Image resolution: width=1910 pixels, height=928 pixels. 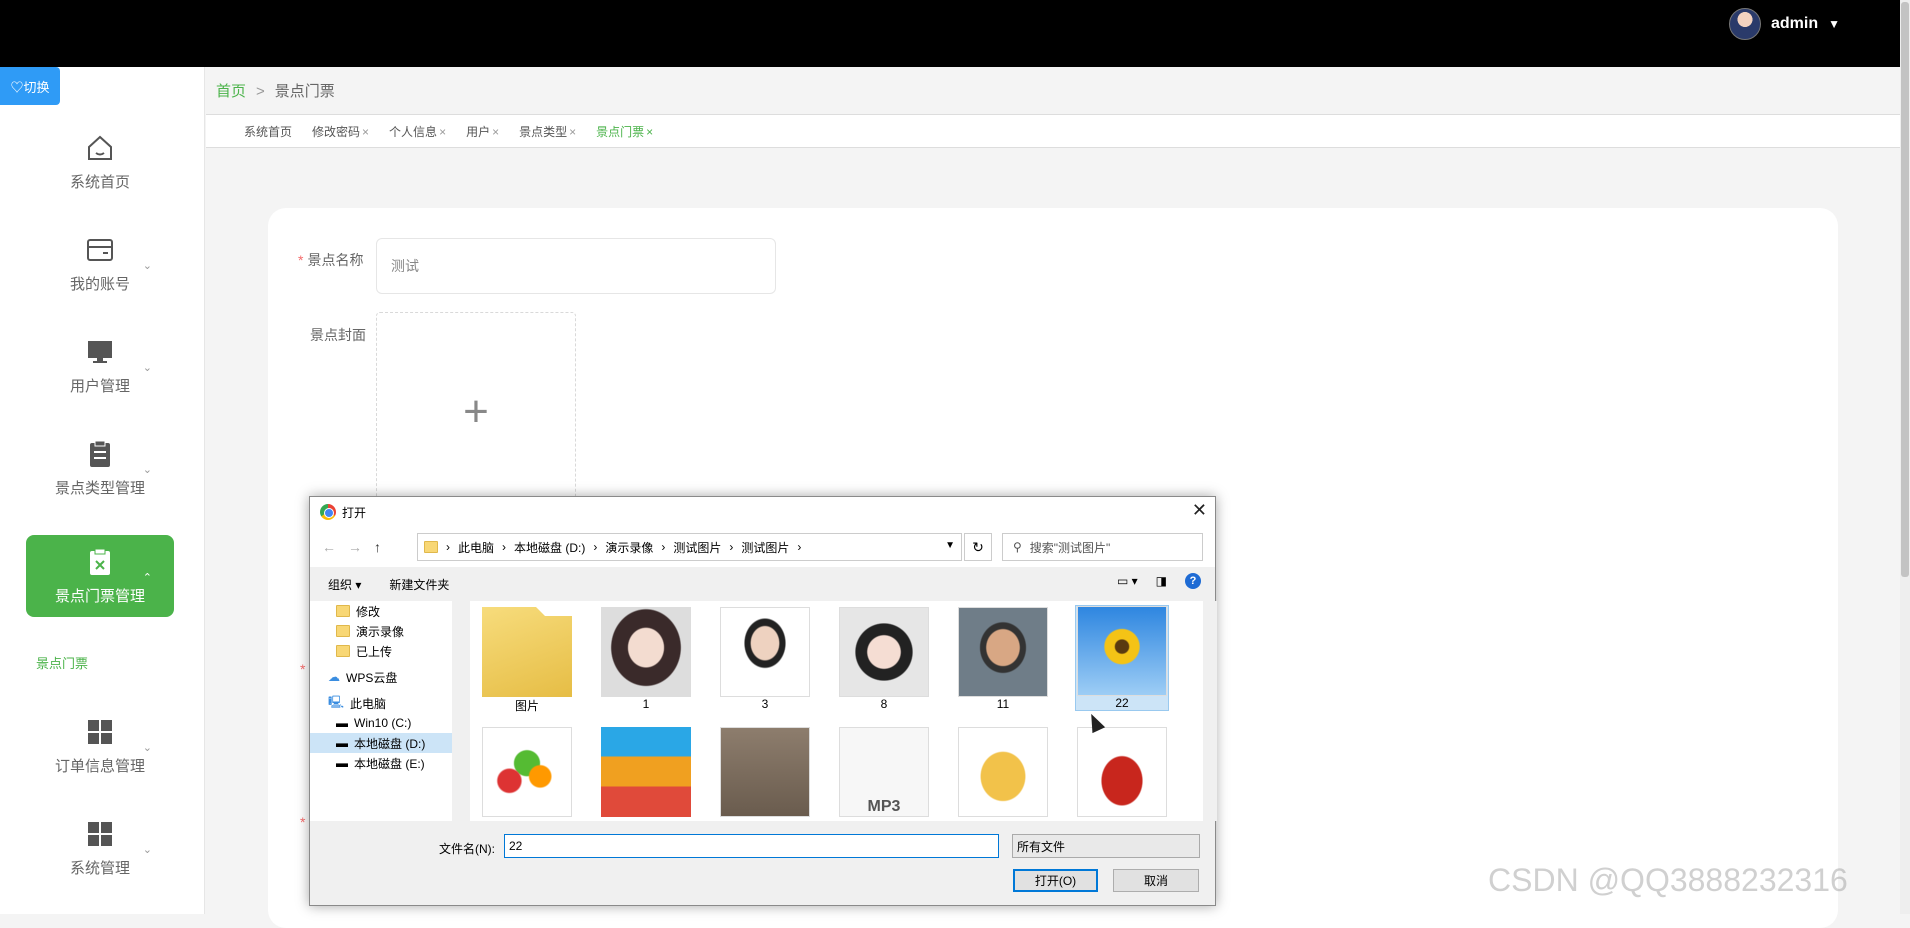 I want to click on tree-item: ☁ WPS云盘, so click(x=387, y=677).